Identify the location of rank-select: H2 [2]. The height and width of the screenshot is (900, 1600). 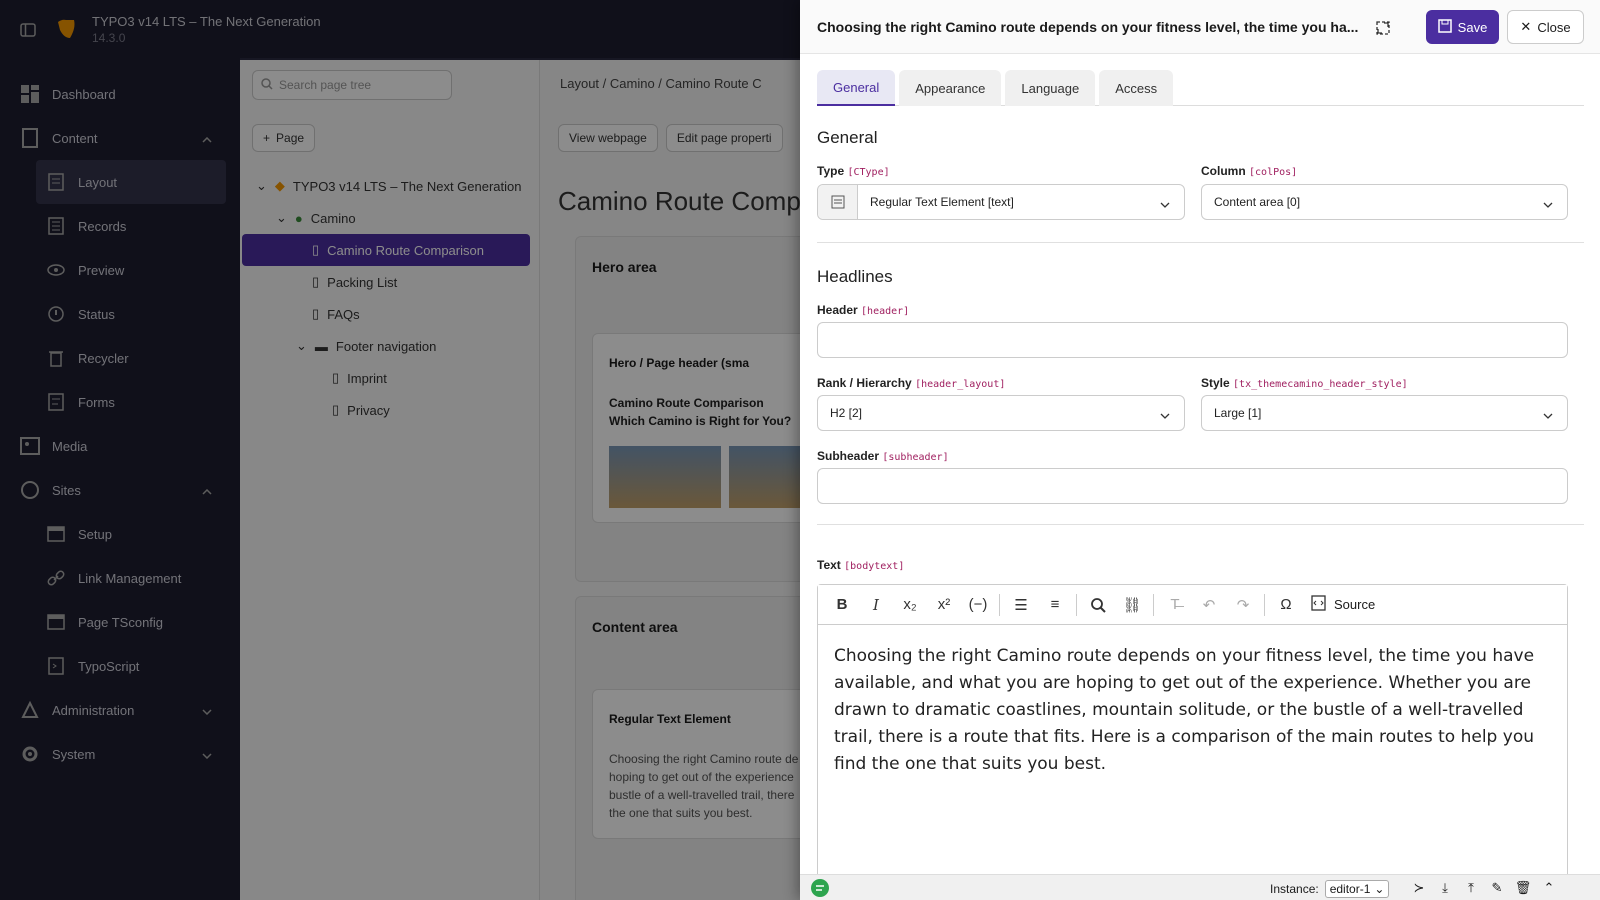
(1001, 413).